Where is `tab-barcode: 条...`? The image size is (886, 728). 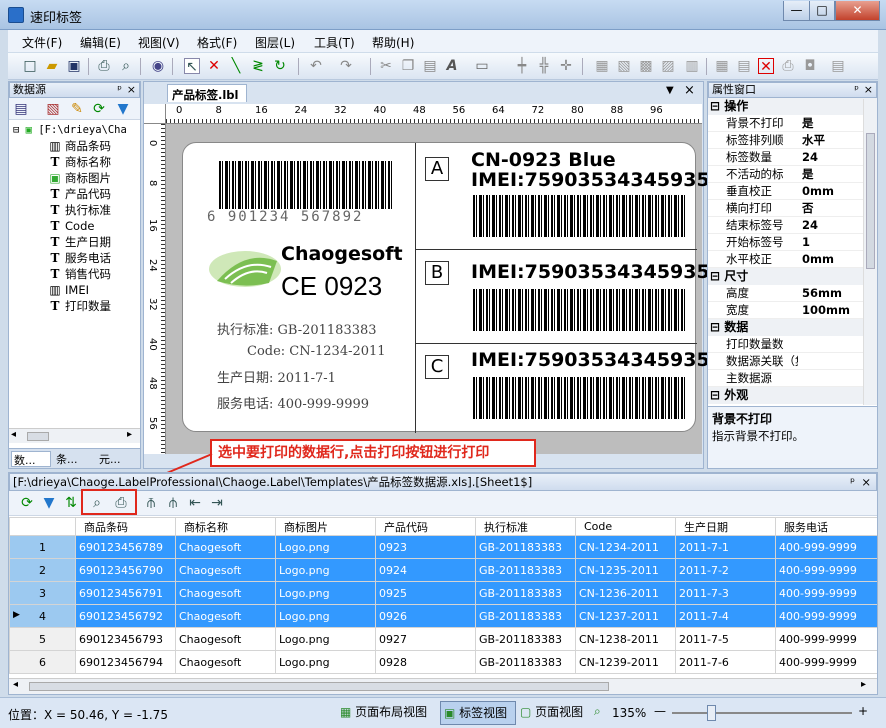
tab-barcode: 条... is located at coordinates (74, 459).